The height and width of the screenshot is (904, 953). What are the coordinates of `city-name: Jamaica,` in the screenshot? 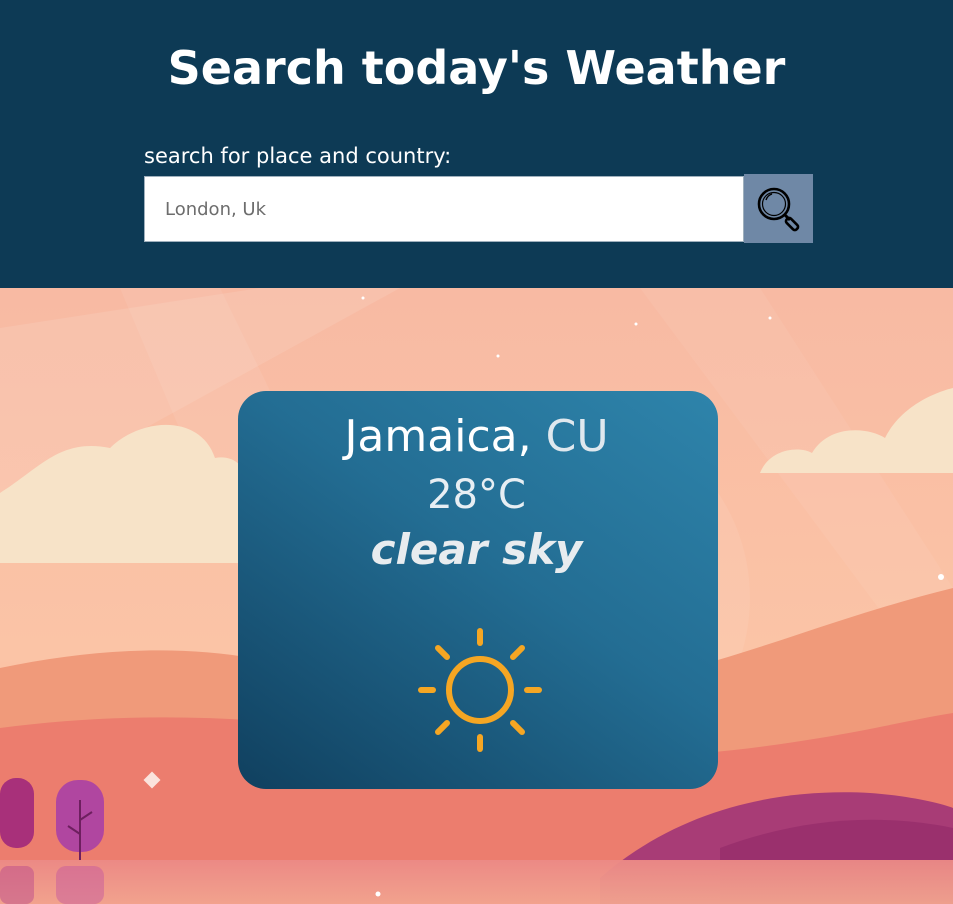 It's located at (438, 436).